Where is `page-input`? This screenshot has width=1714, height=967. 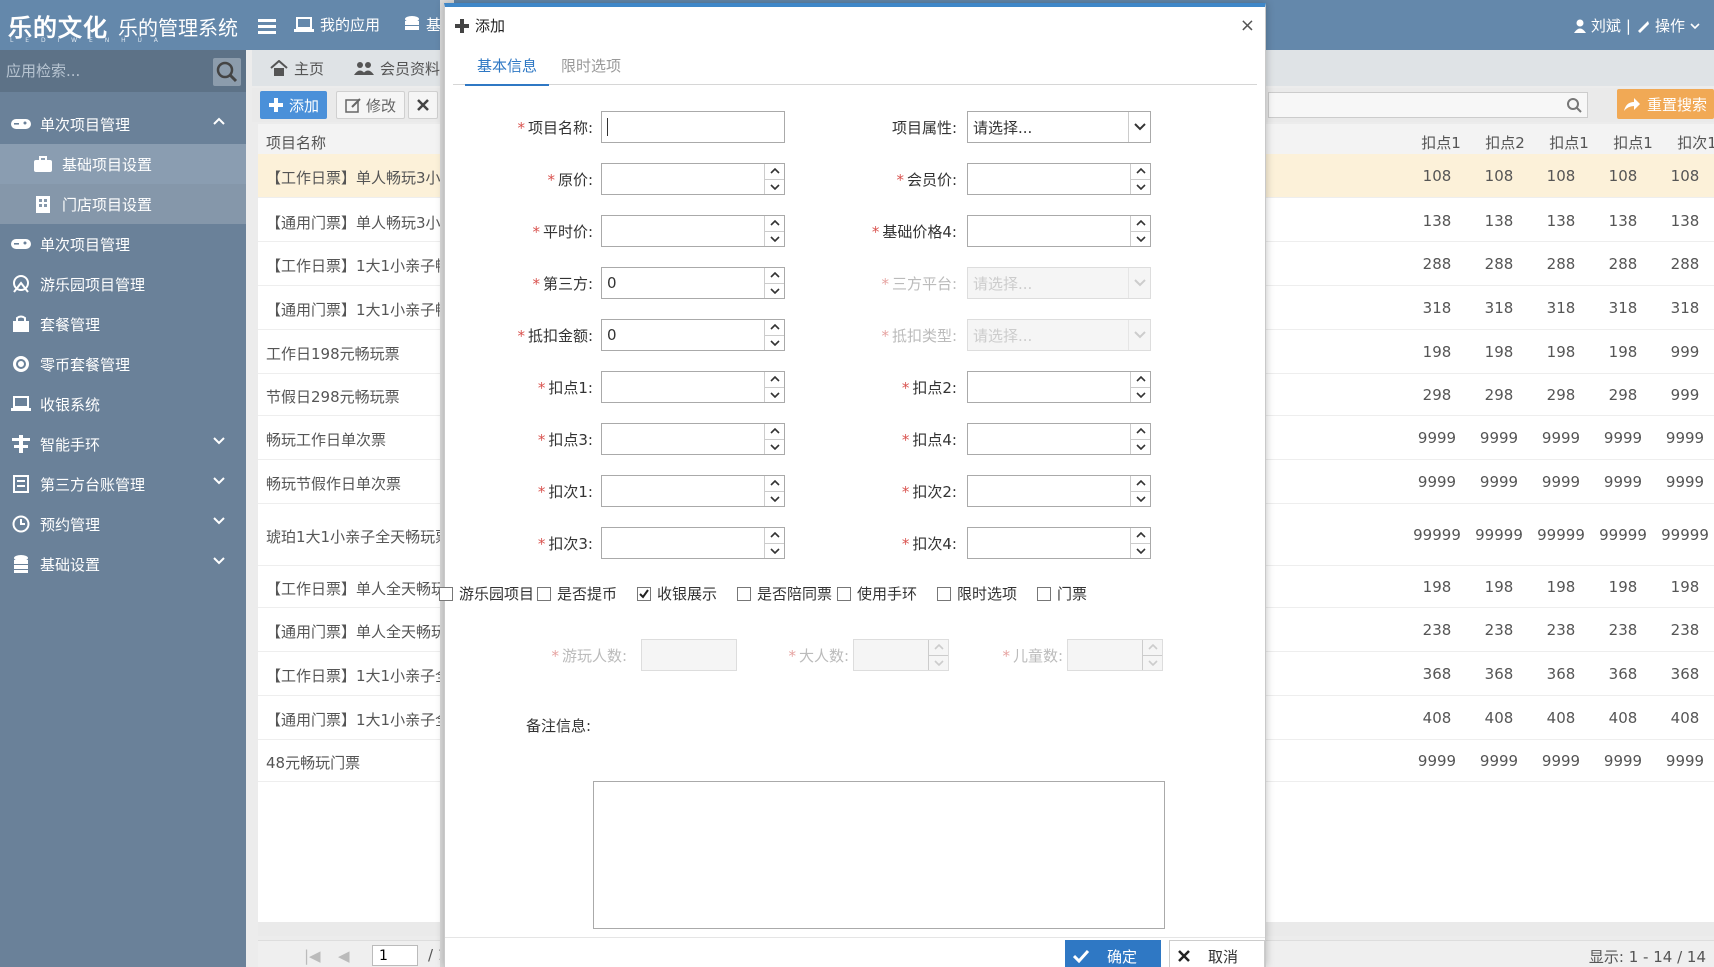
page-input is located at coordinates (395, 955).